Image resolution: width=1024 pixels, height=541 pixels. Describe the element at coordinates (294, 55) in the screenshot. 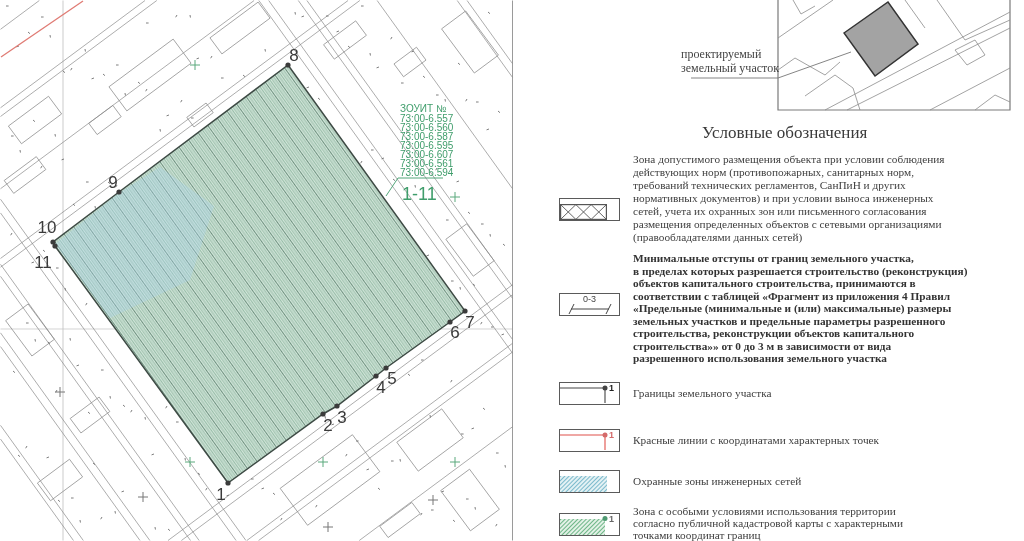

I see `point-label: 8` at that location.